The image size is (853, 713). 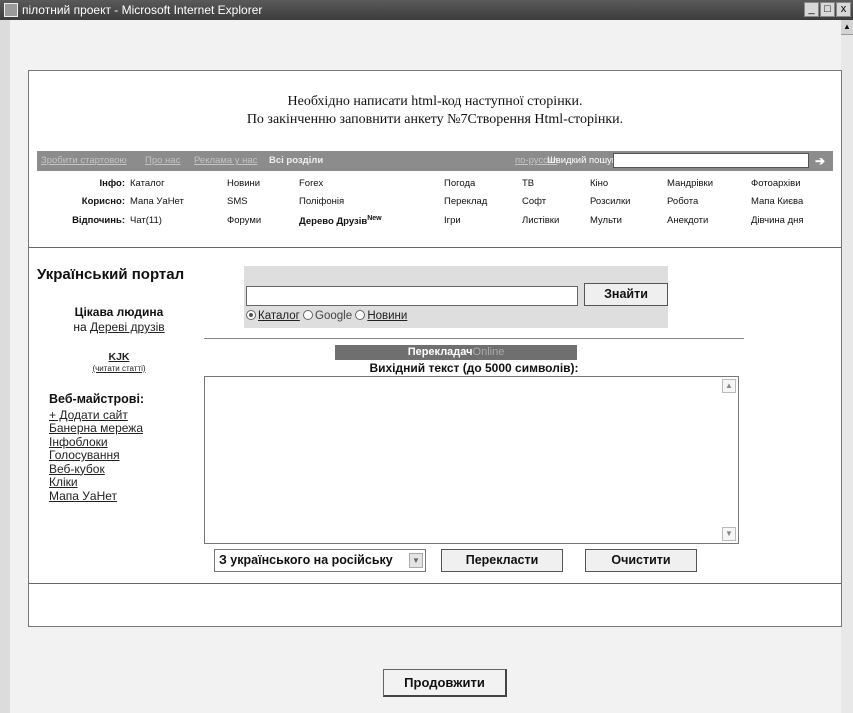 I want to click on new-badge: New, so click(x=374, y=218).